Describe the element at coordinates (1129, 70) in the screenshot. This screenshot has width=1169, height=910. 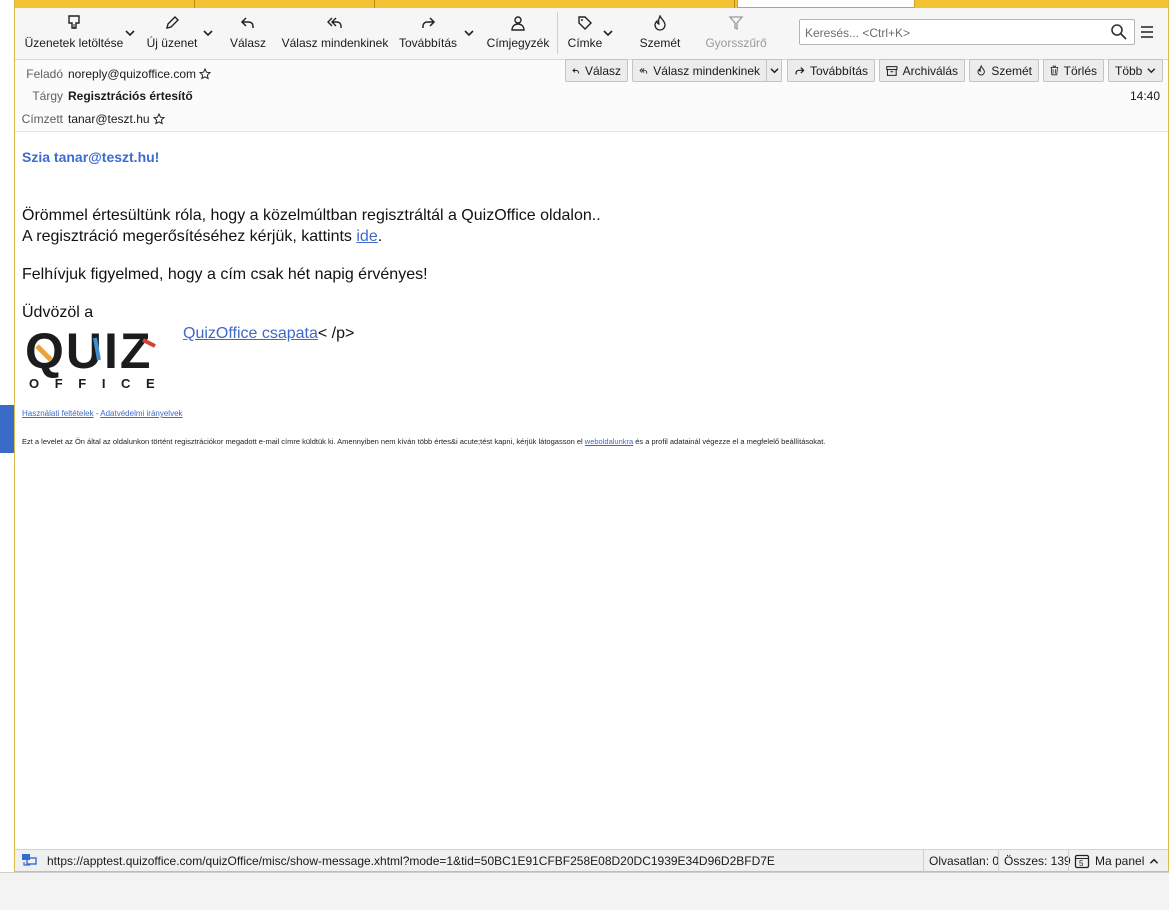
I see `header-more-label: Több` at that location.